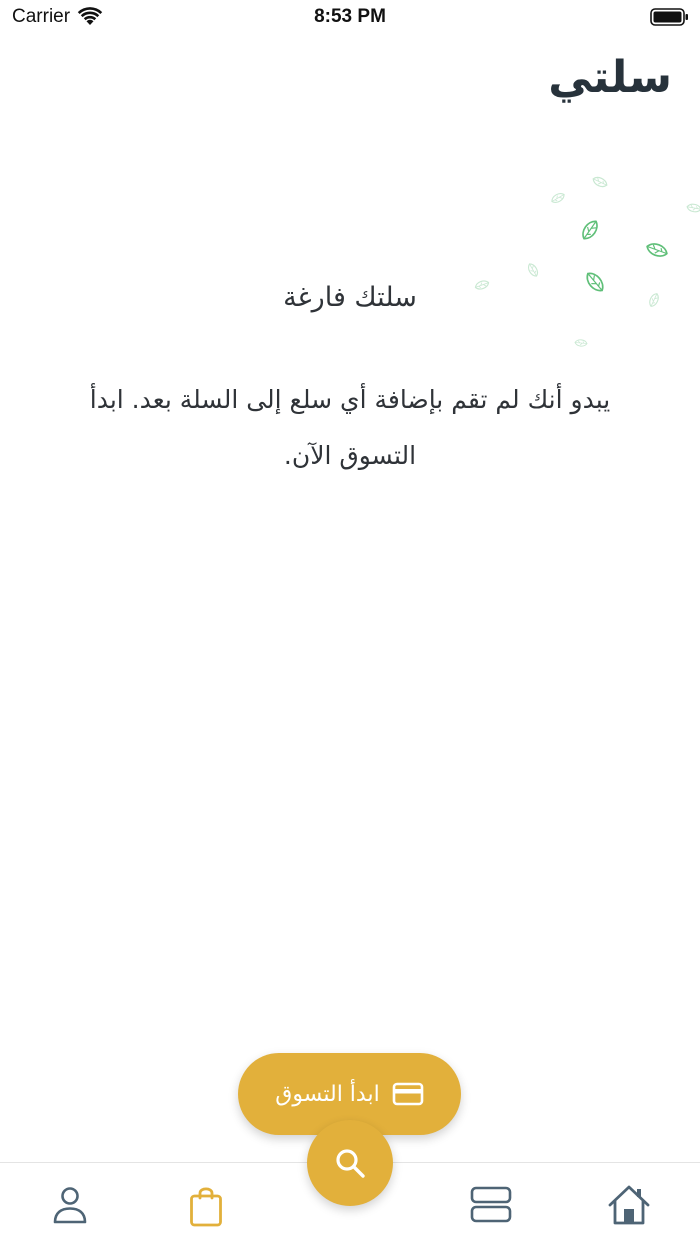 The width and height of the screenshot is (700, 1245). What do you see at coordinates (350, 297) in the screenshot?
I see `empty-cart-title: سلتك فارغة` at bounding box center [350, 297].